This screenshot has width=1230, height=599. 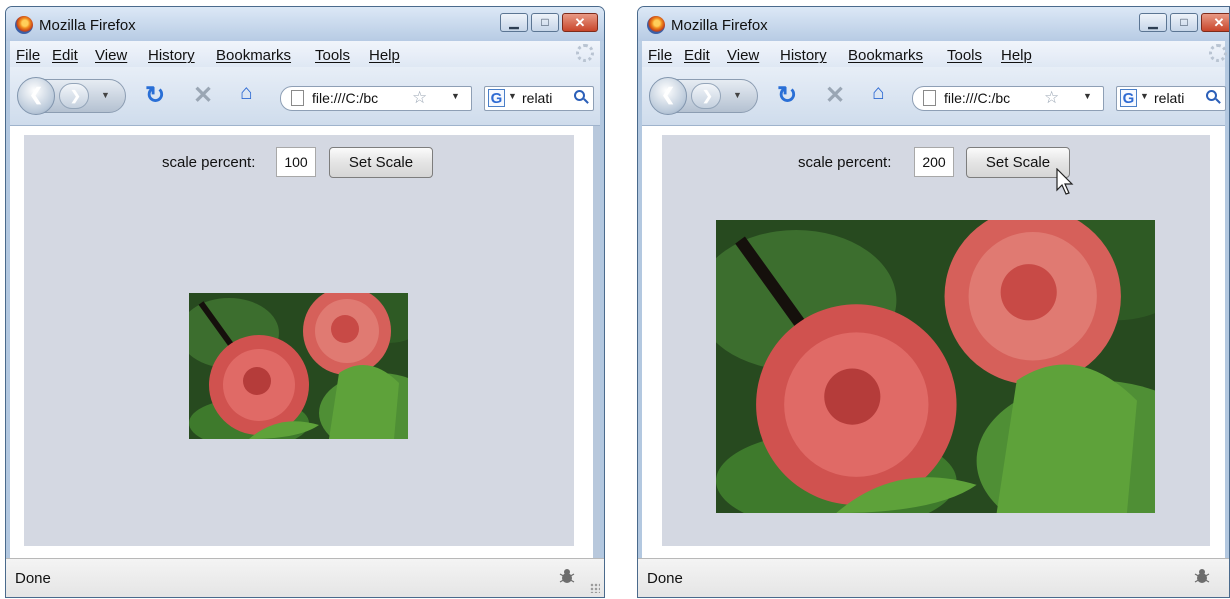 I want to click on resize-rail, so click(x=596, y=342).